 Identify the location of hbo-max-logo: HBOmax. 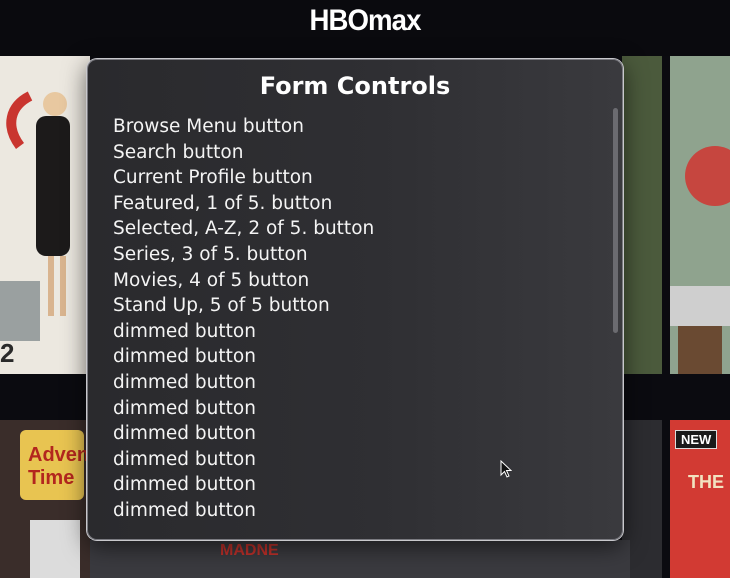
(365, 21).